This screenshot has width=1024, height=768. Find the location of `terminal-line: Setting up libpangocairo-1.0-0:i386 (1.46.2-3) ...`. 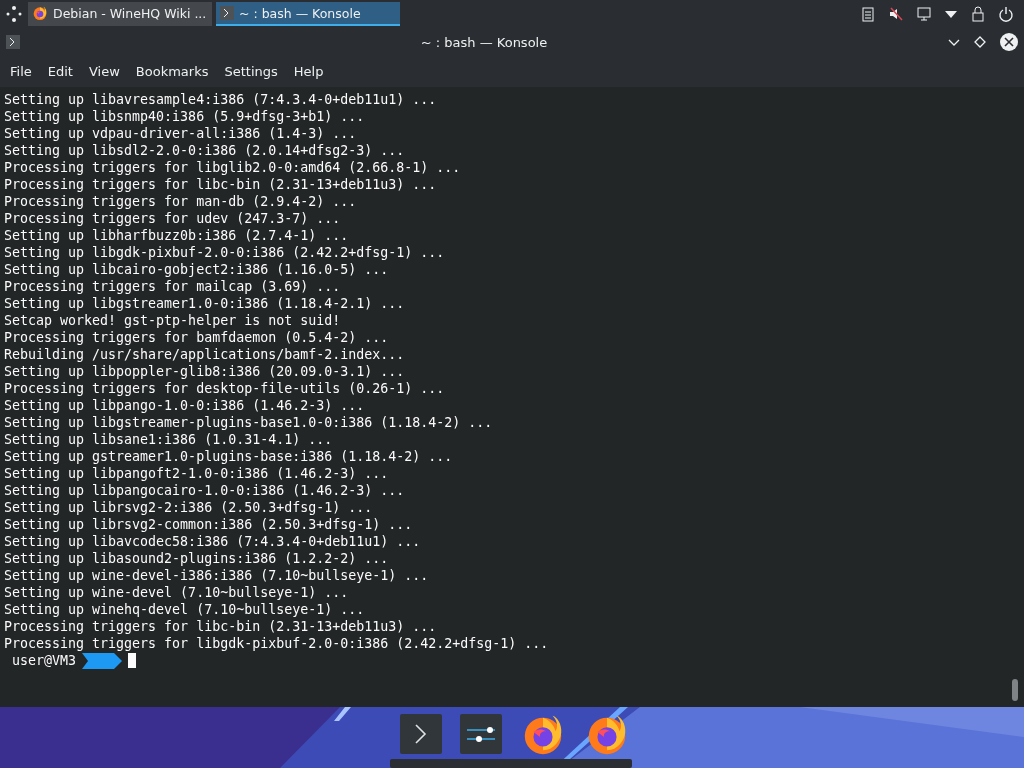

terminal-line: Setting up libpangocairo-1.0-0:i386 (1.46.2-3) ... is located at coordinates (205, 490).